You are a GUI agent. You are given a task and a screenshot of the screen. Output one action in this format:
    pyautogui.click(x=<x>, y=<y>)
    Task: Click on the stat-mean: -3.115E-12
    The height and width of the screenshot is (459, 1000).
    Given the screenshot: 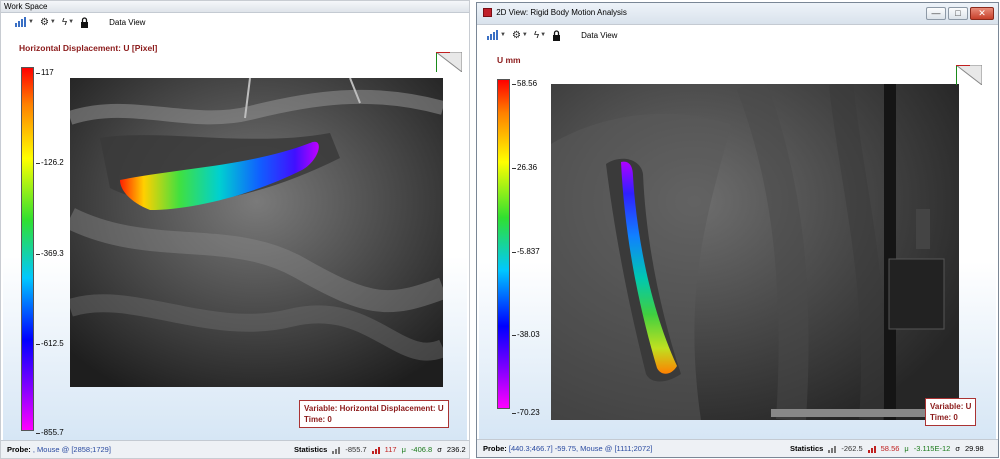 What is the action you would take?
    pyautogui.click(x=932, y=448)
    